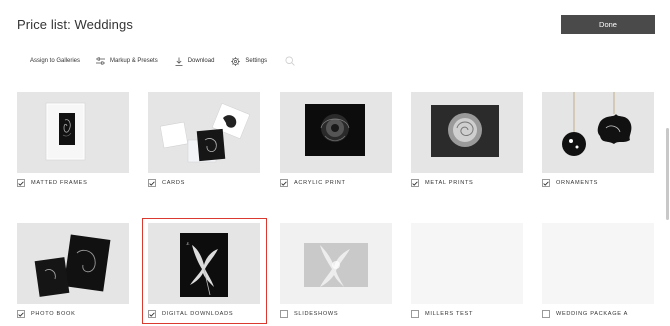 This screenshot has height=326, width=670. I want to click on slideshows-label: SLIDESHOWS, so click(316, 314).